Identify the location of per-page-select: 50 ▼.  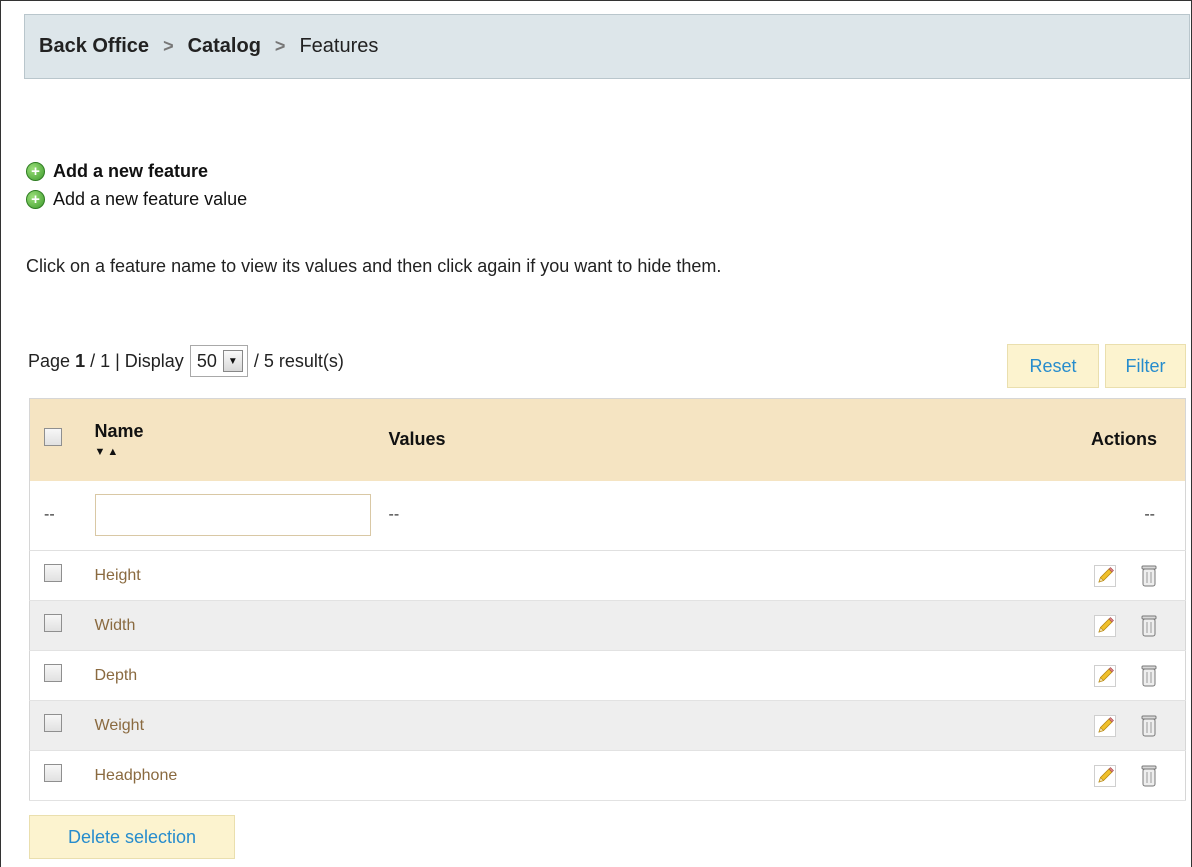
(218, 361).